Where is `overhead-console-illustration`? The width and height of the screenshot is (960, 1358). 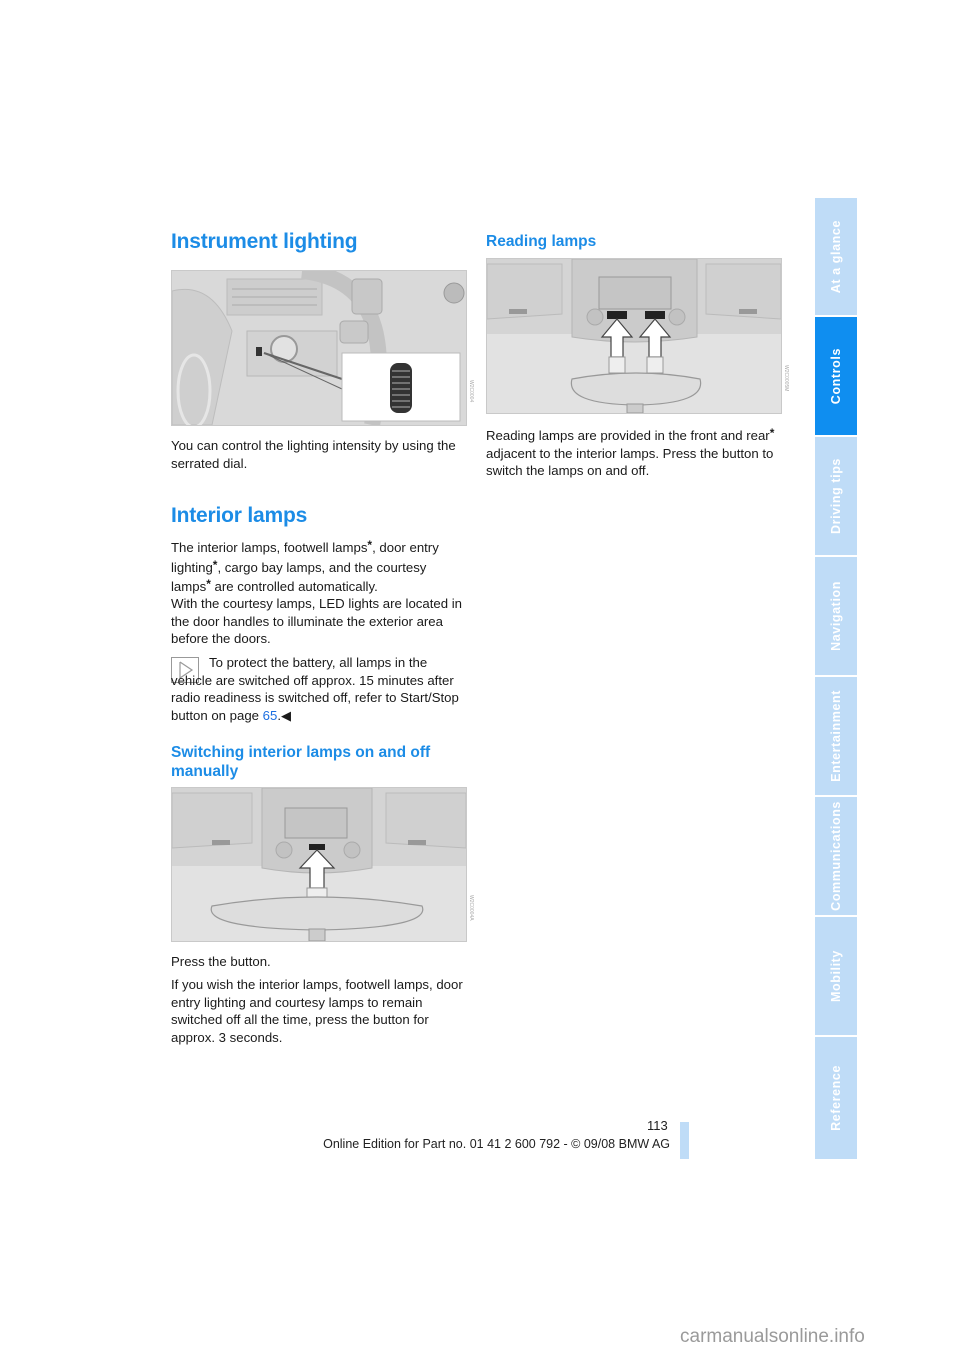 overhead-console-illustration is located at coordinates (319, 864).